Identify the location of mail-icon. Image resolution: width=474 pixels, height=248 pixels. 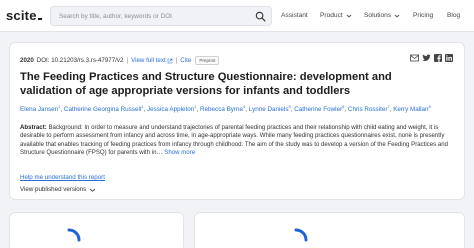
(414, 58).